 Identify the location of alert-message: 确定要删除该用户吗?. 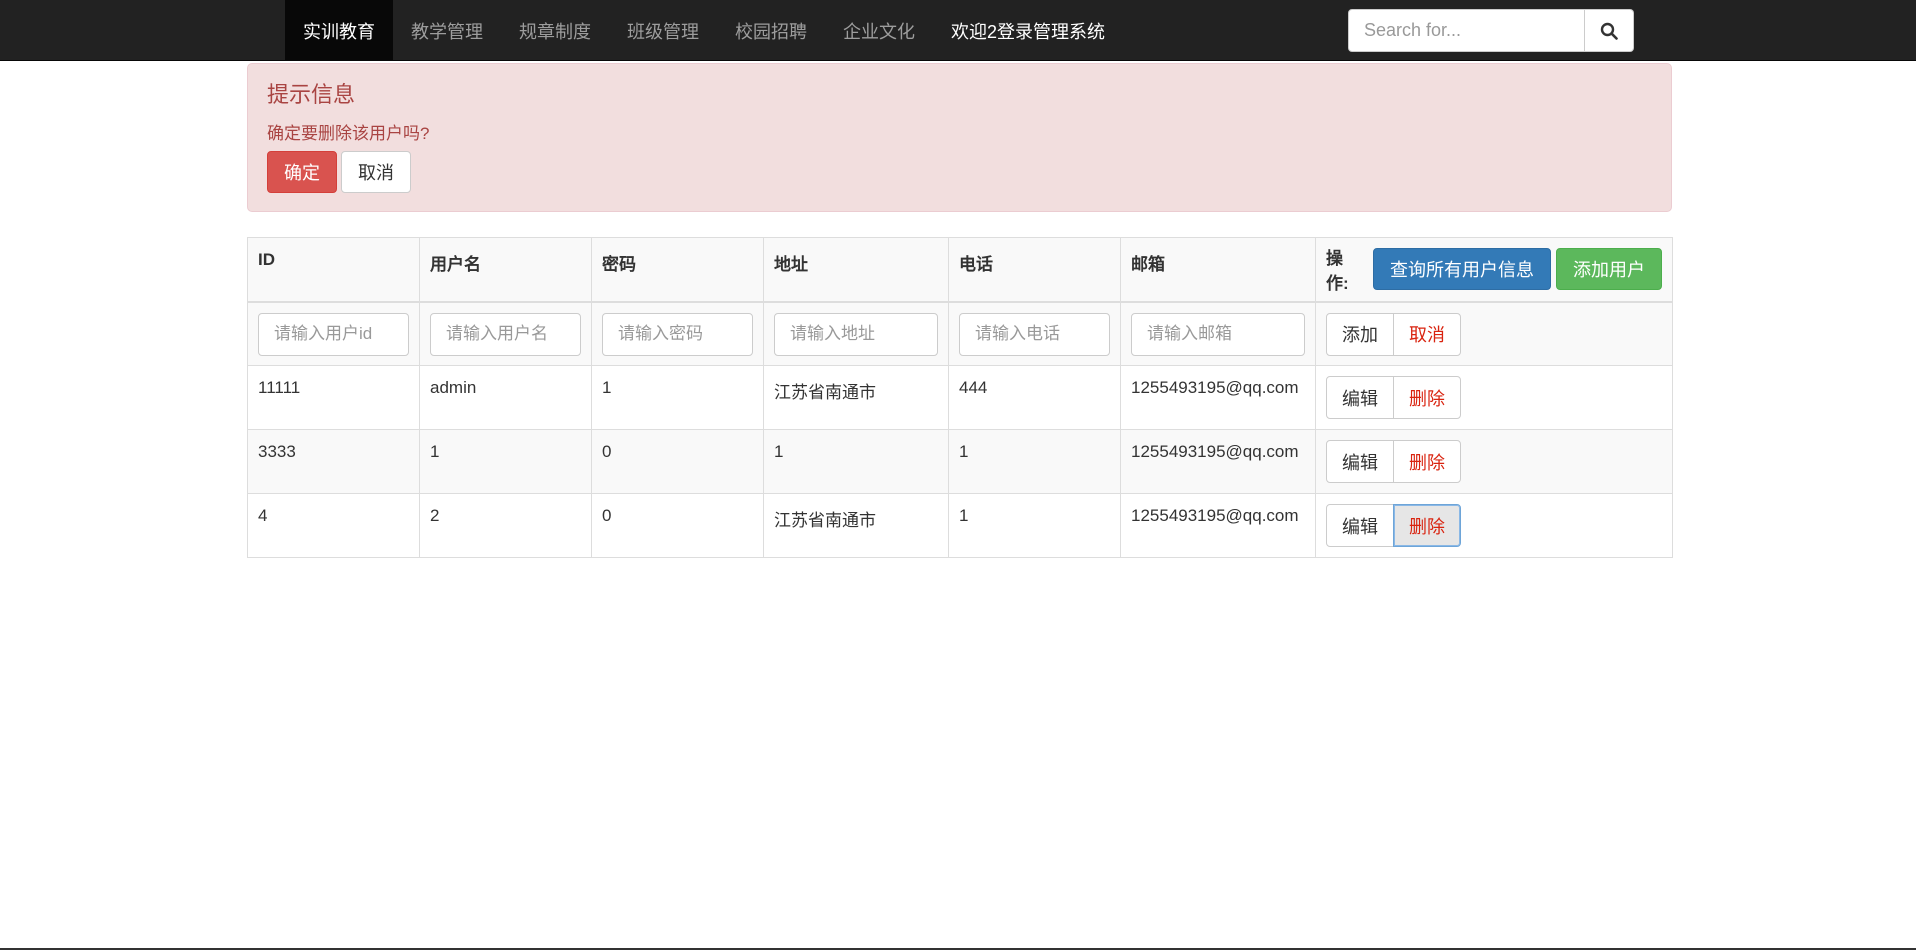
(348, 133).